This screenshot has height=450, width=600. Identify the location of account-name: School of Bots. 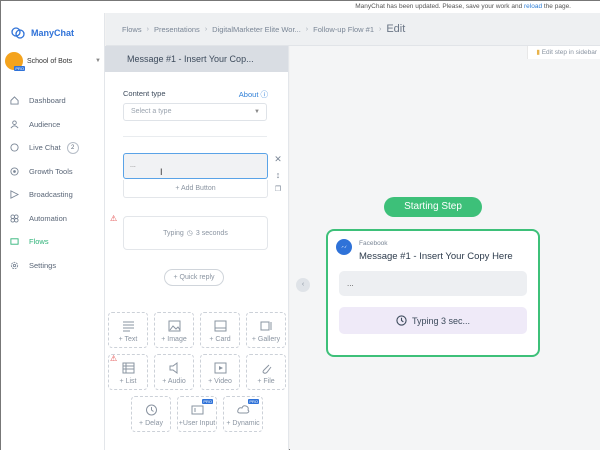
(50, 61).